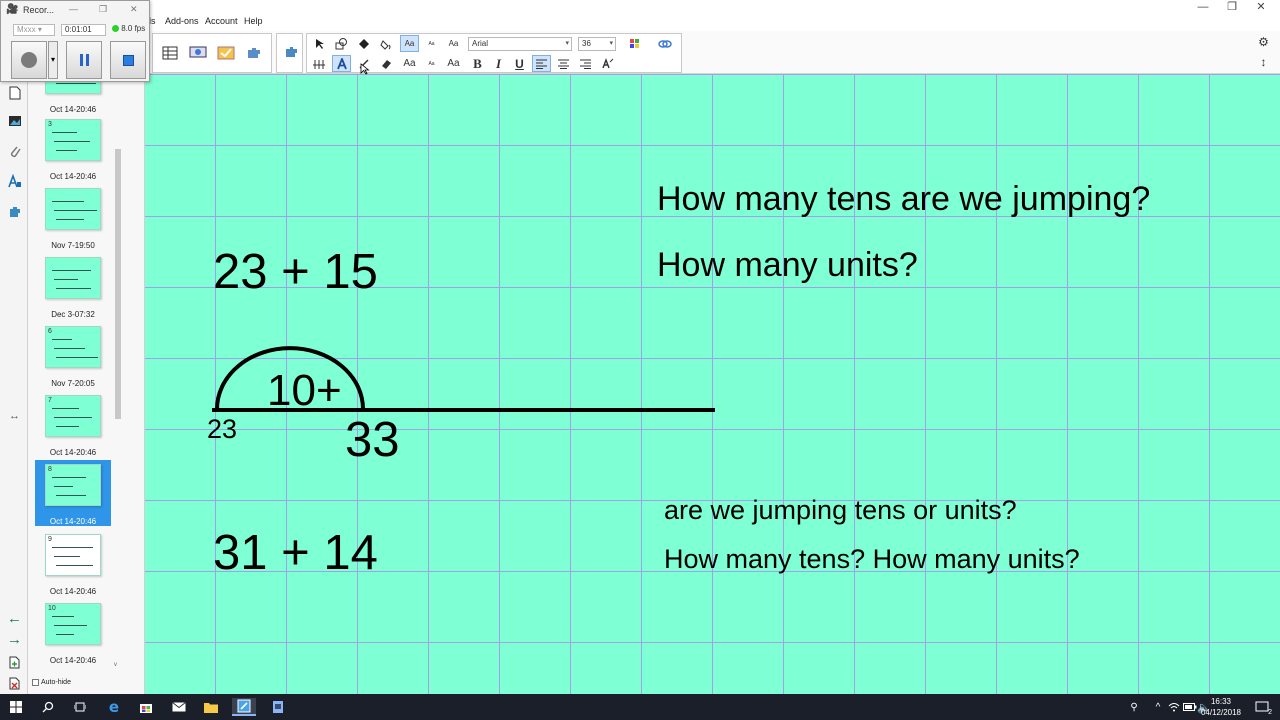 This screenshot has height=720, width=1280. Describe the element at coordinates (118, 284) in the screenshot. I see `sorter-scroll-thumb` at that location.